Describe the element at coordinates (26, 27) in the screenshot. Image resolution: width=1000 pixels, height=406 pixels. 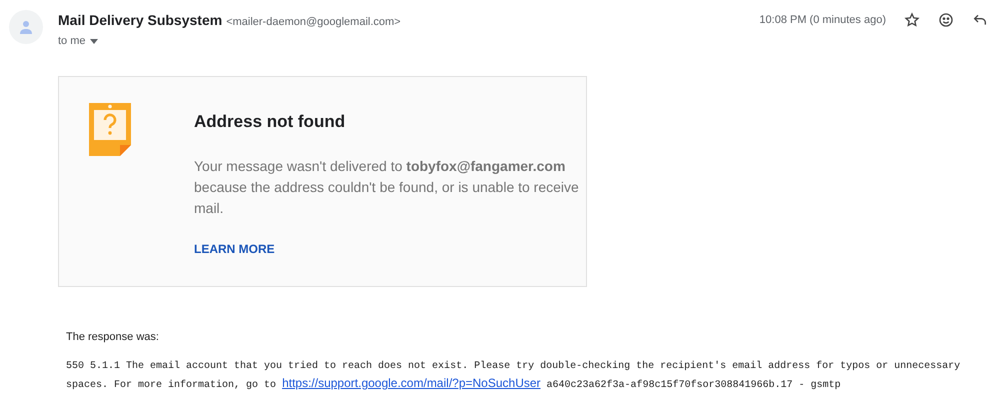
I see `person-icon` at that location.